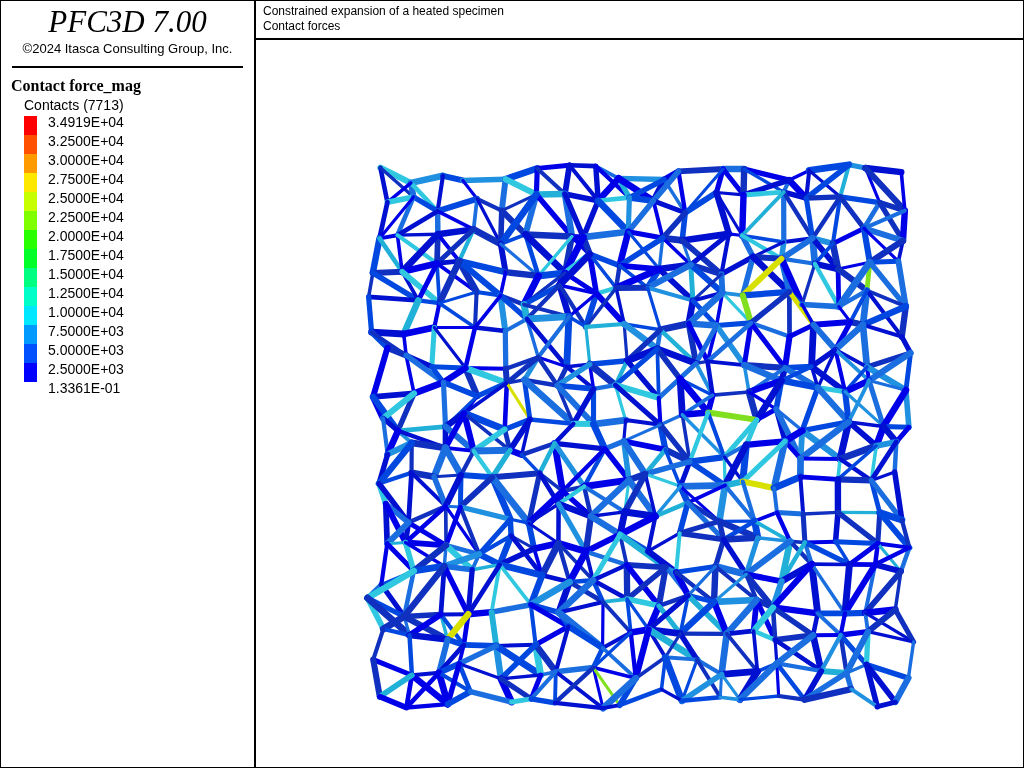  I want to click on legend-title: Contact force_mag, so click(76, 86).